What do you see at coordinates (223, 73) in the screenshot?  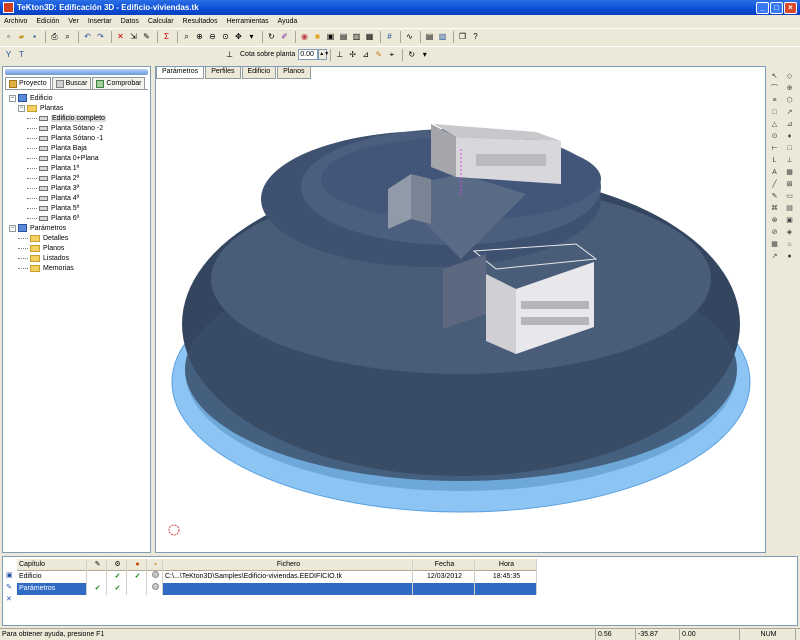 I see `tab-perfiles: Perfiles` at bounding box center [223, 73].